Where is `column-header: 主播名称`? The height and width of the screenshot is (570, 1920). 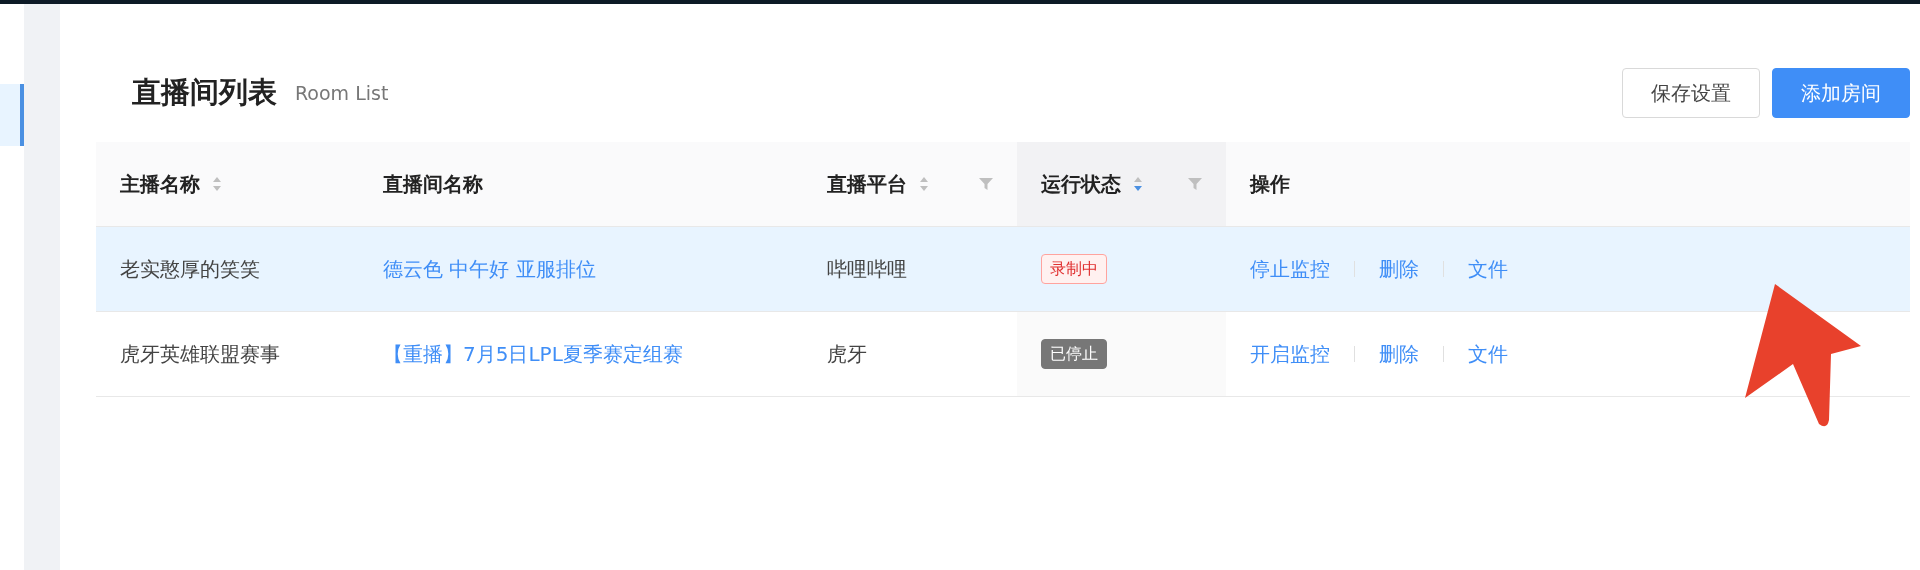 column-header: 主播名称 is located at coordinates (160, 184).